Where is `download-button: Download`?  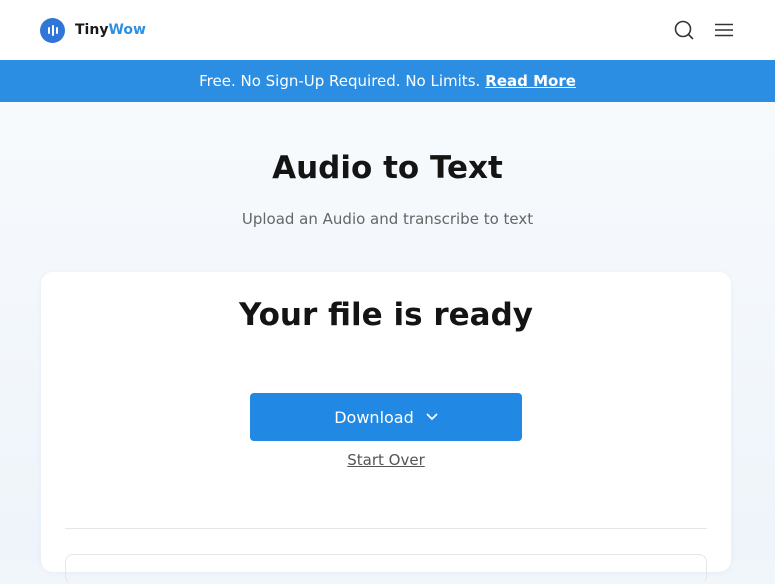 download-button: Download is located at coordinates (386, 417).